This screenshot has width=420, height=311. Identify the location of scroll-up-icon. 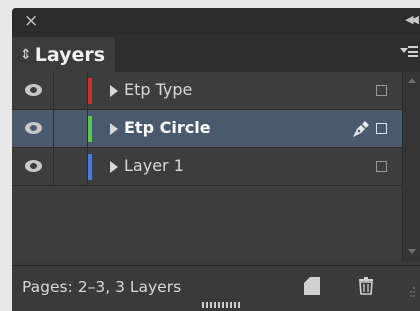
(412, 80).